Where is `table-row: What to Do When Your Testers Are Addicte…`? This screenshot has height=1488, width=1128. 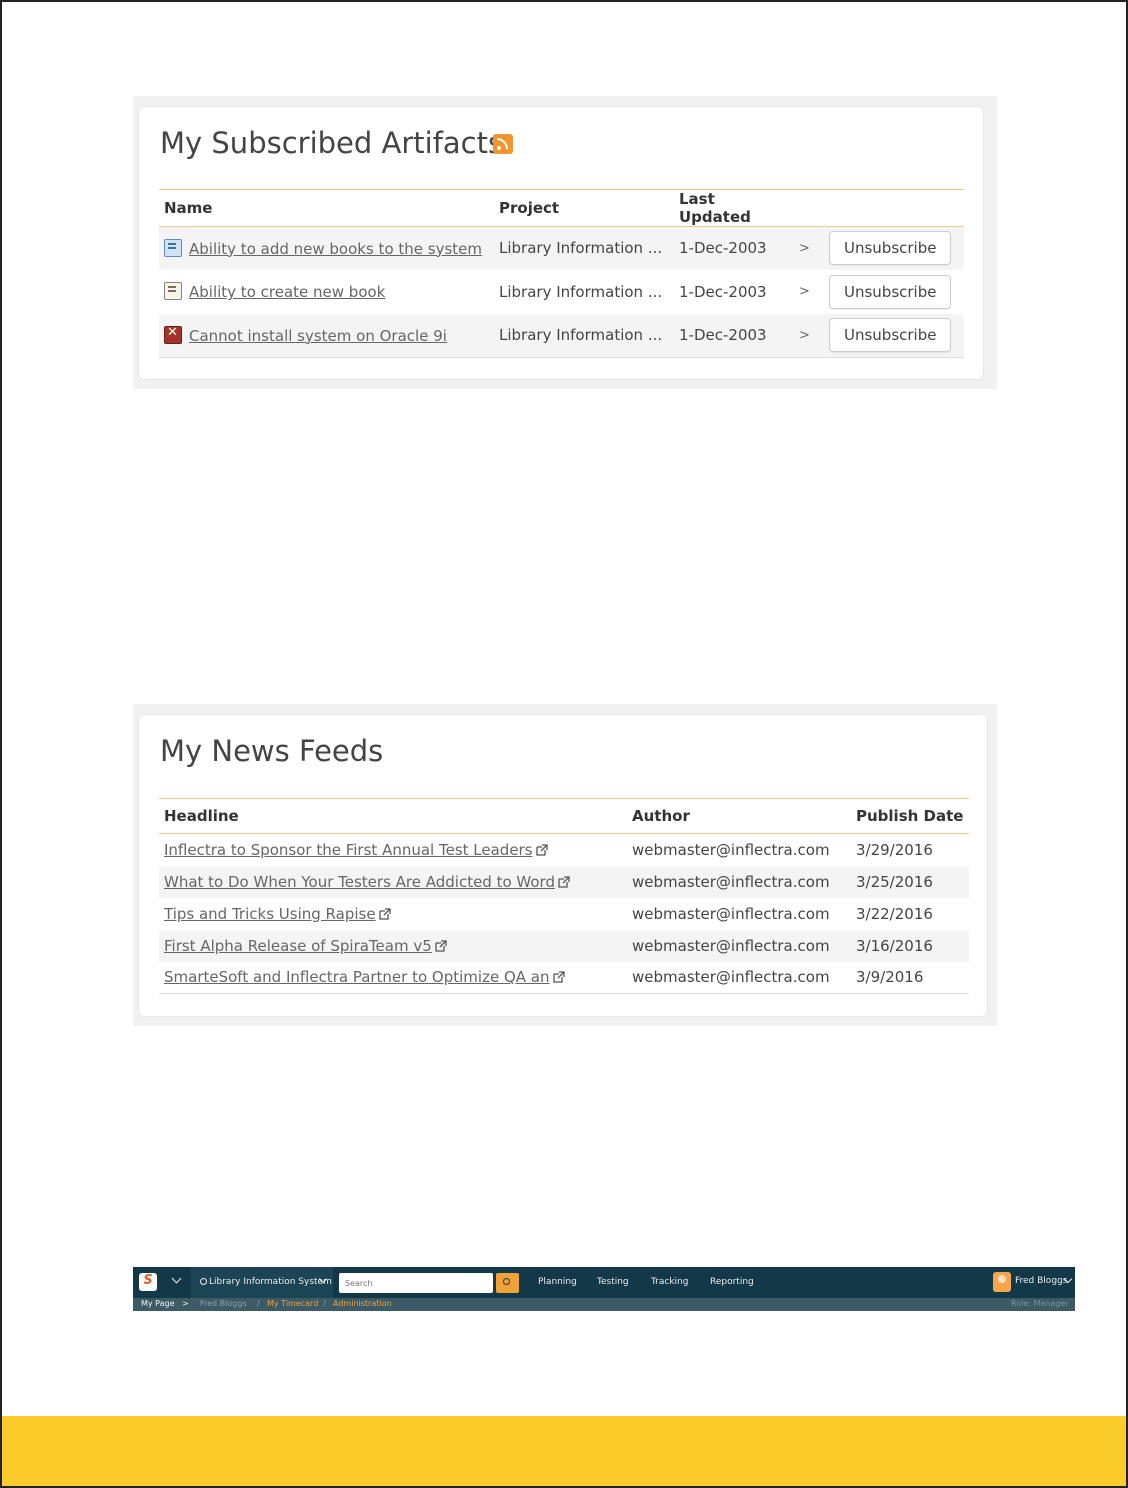 table-row: What to Do When Your Testers Are Addicte… is located at coordinates (564, 881).